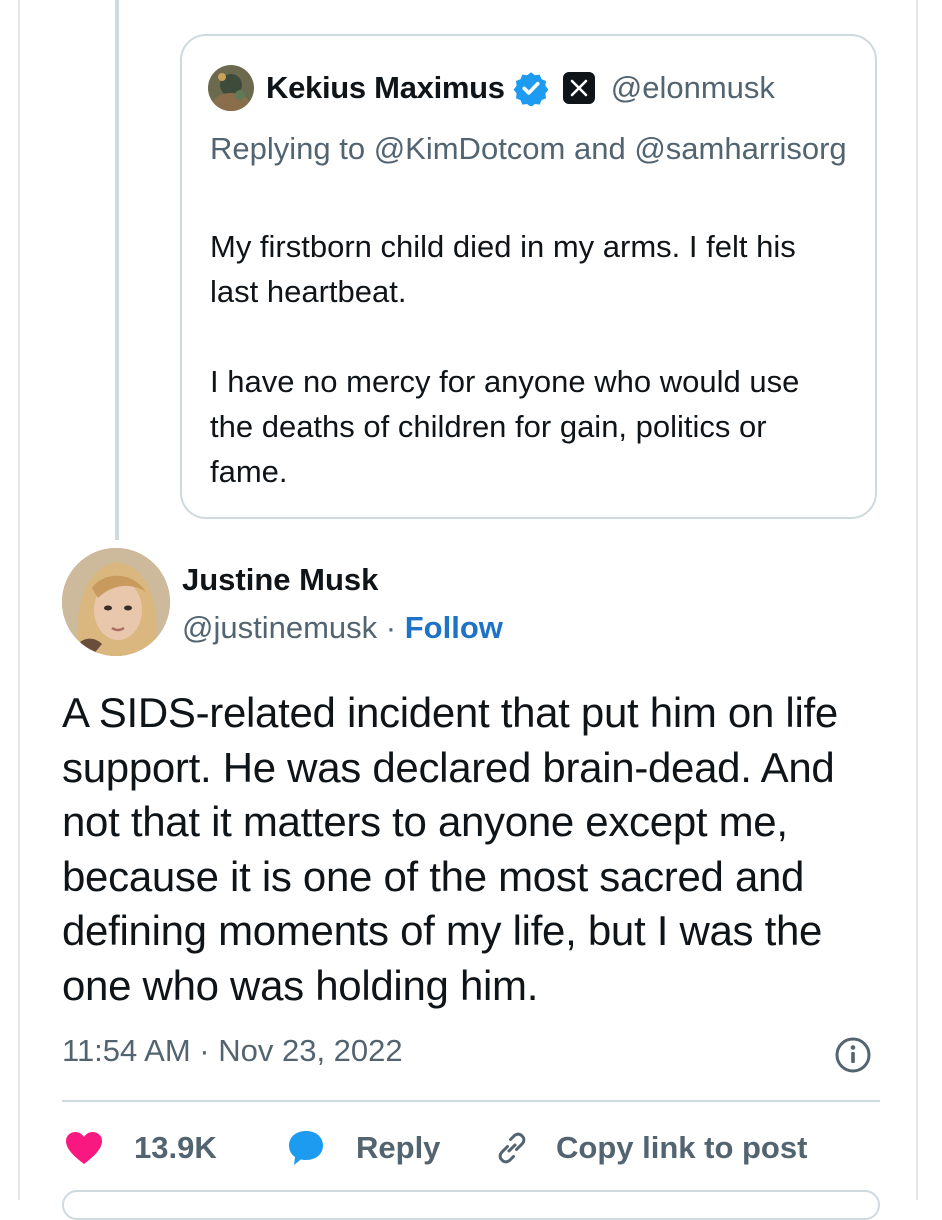 The width and height of the screenshot is (942, 1220). I want to click on author-subline: @justinemusk · Follow, so click(342, 628).